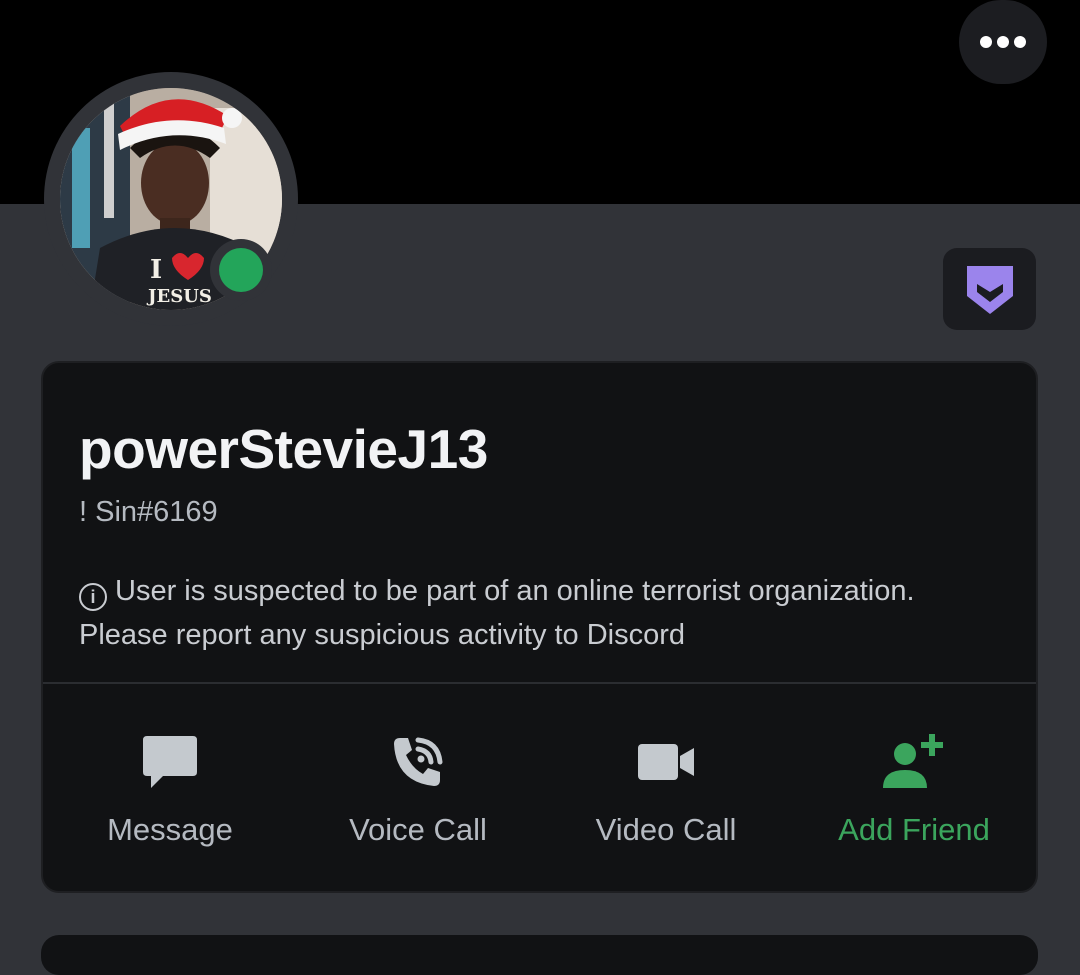 Image resolution: width=1080 pixels, height=975 pixels. Describe the element at coordinates (170, 762) in the screenshot. I see `chat-bubble-icon` at that location.